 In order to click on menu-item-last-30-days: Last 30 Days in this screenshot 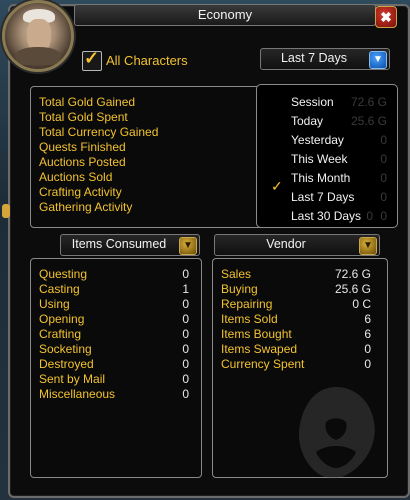, I will do `click(326, 216)`.